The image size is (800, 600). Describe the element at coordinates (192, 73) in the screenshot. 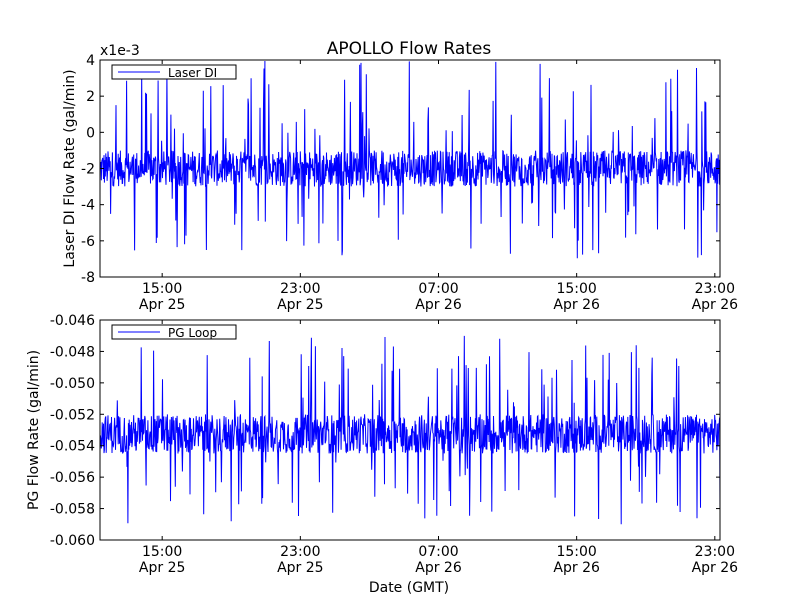

I see `legend-label: Laser DI` at that location.